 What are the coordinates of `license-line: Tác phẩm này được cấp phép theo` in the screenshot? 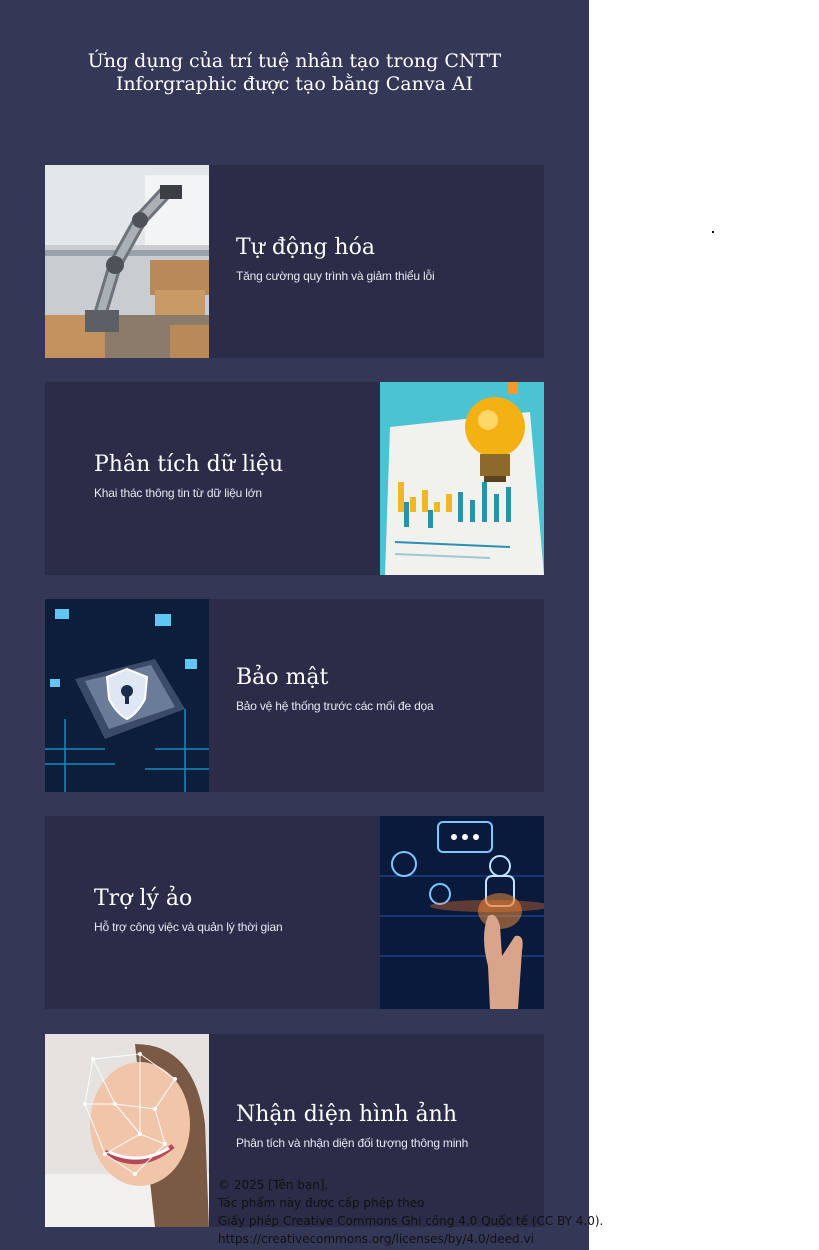 It's located at (321, 1203).